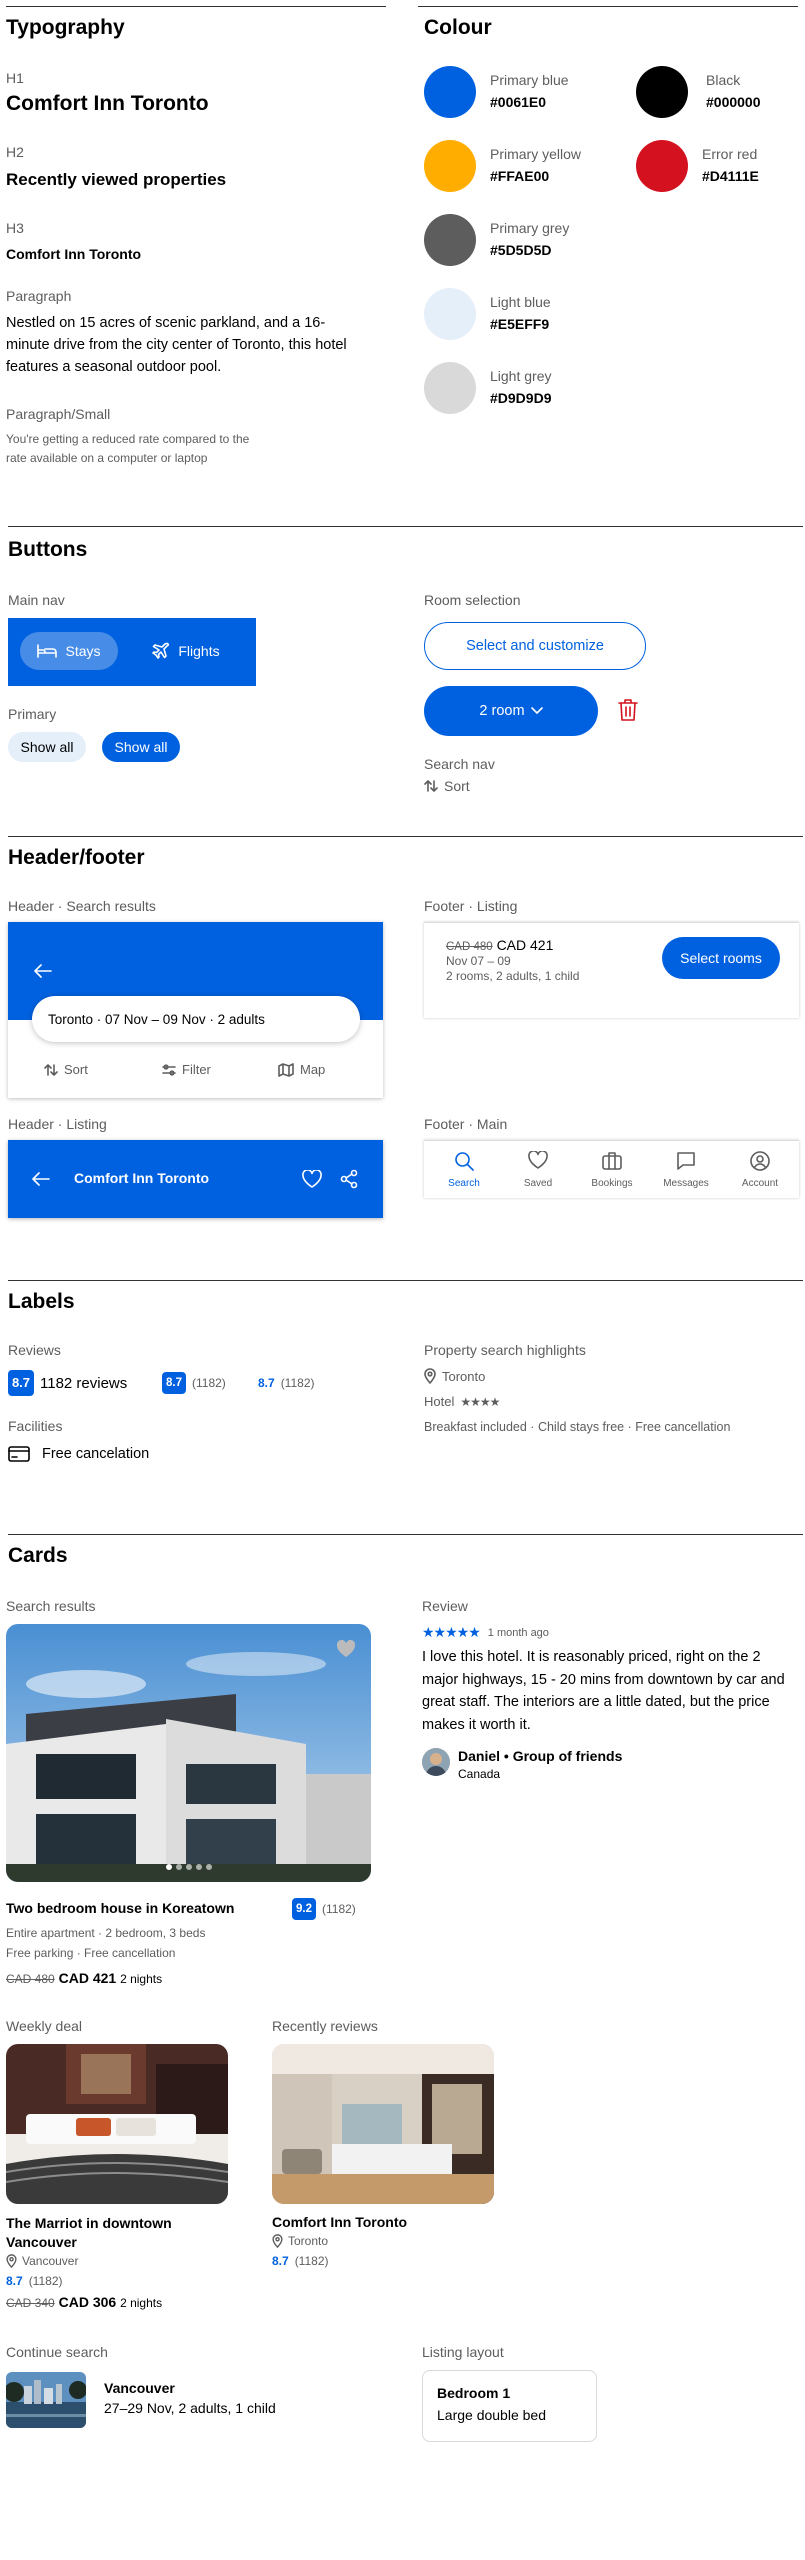 The width and height of the screenshot is (805, 2560). What do you see at coordinates (462, 1401) in the screenshot?
I see `property-type-row: Hotel ★★★★` at bounding box center [462, 1401].